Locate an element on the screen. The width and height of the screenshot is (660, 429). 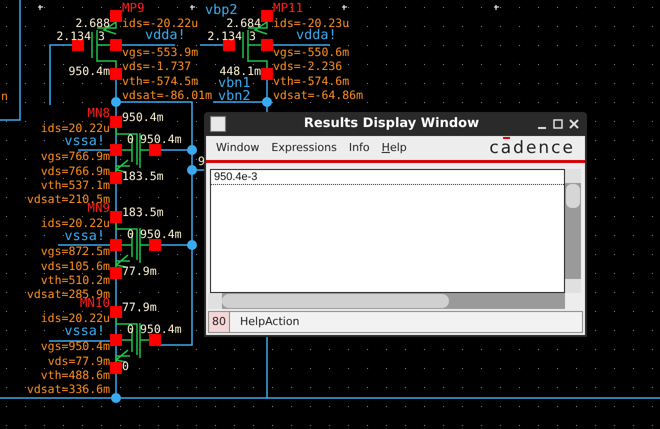
window-title: Results Display Window is located at coordinates (391, 124).